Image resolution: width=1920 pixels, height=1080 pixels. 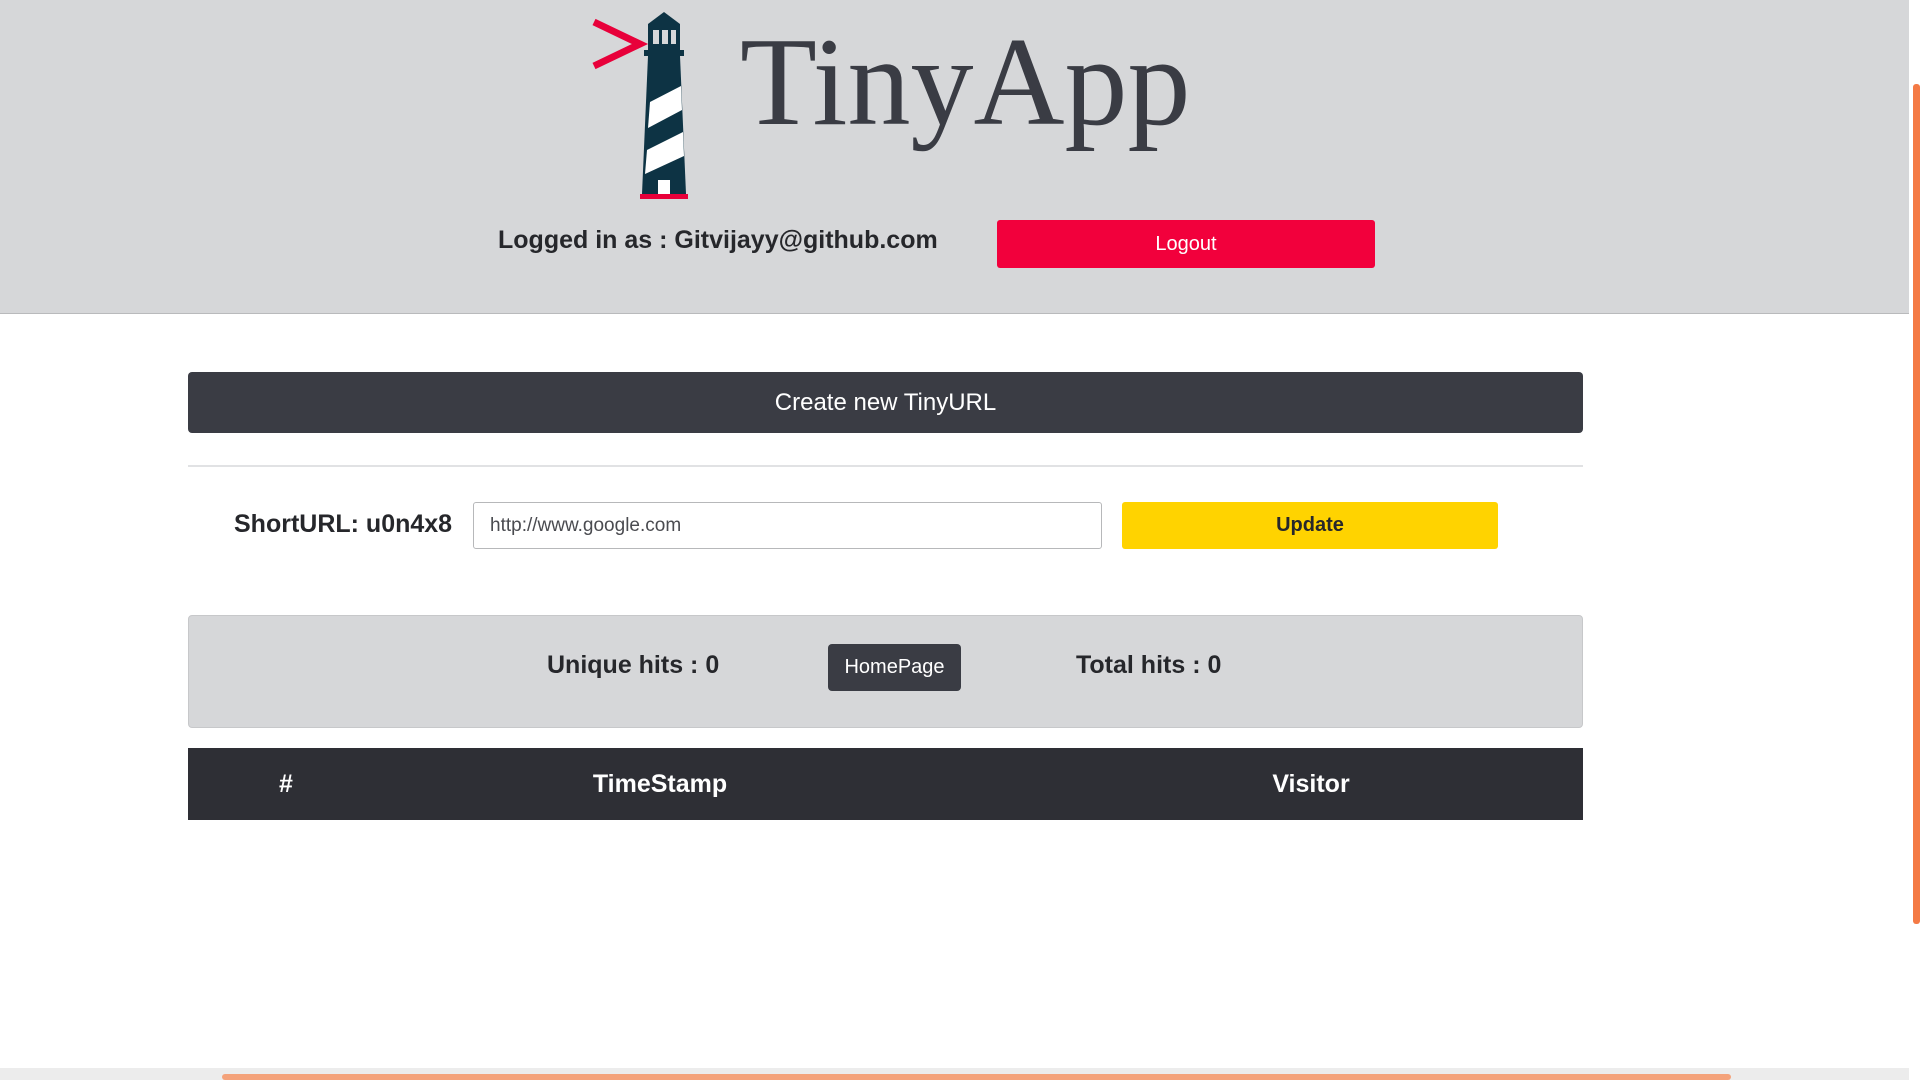 What do you see at coordinates (965, 82) in the screenshot?
I see `brand-title: TinyApp` at bounding box center [965, 82].